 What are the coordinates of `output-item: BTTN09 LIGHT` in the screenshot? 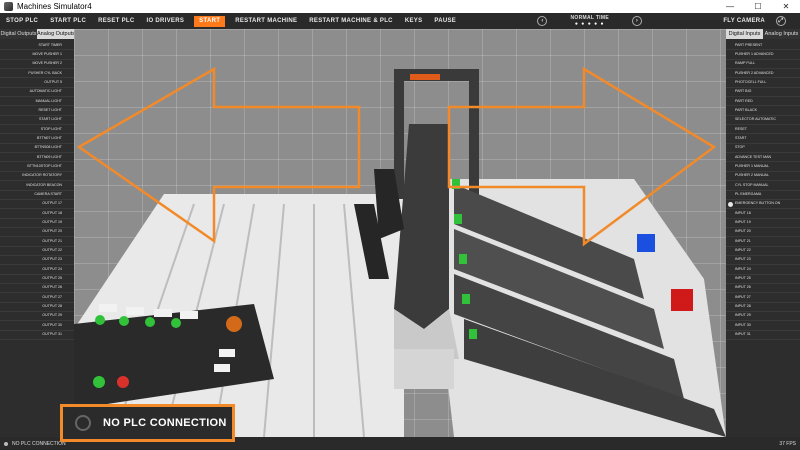 It's located at (37, 158).